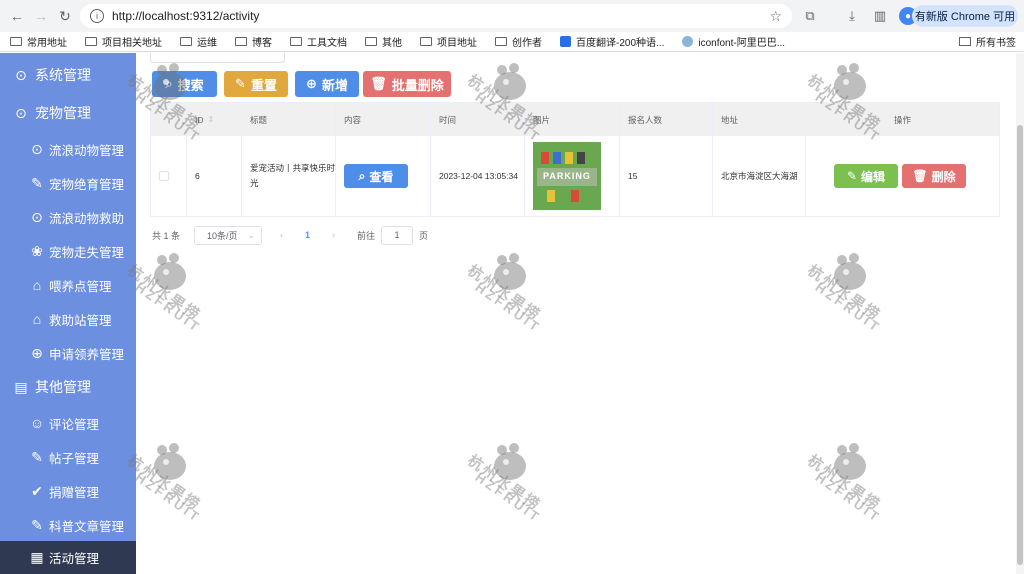  I want to click on activity-image: PARKING, so click(567, 176).